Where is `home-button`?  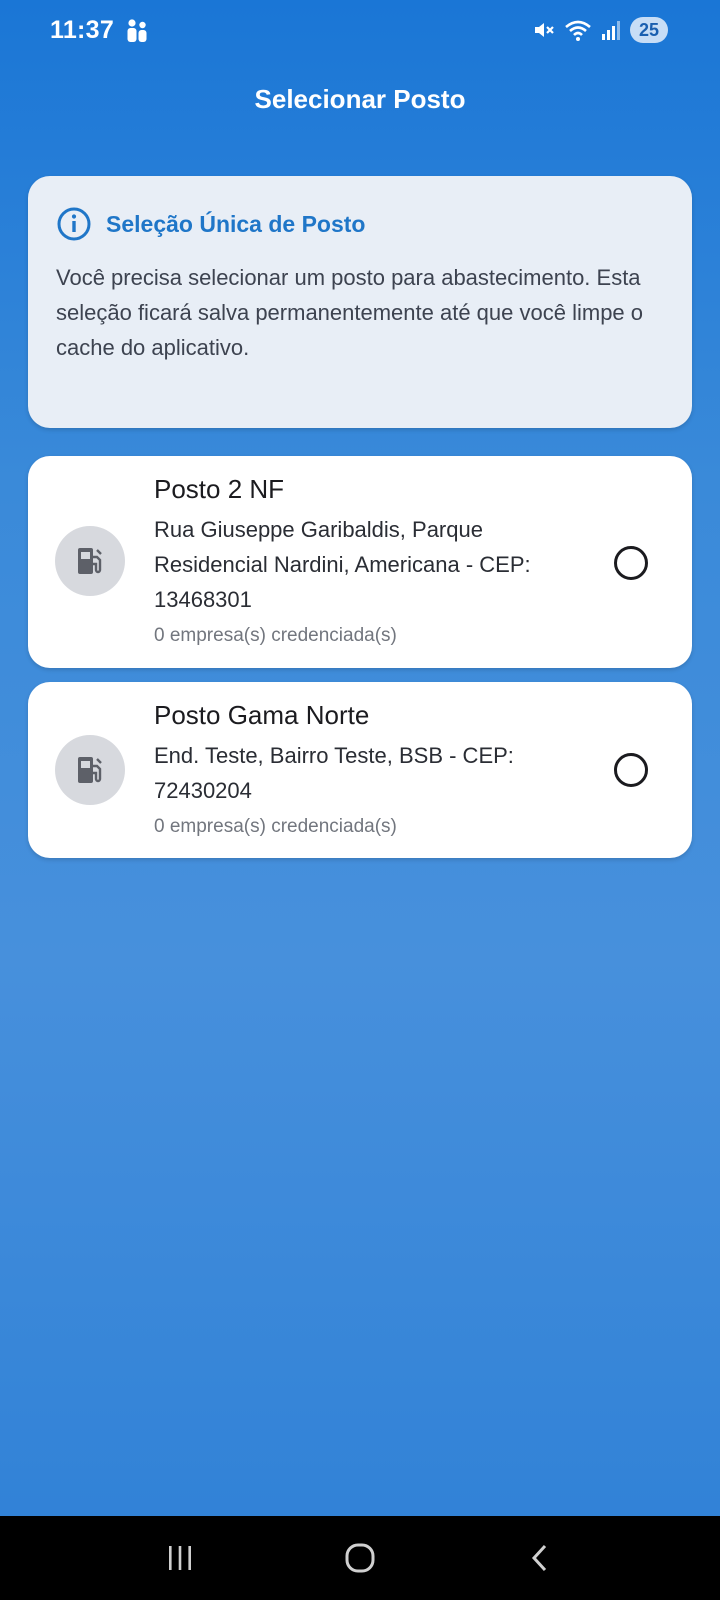 home-button is located at coordinates (360, 1558).